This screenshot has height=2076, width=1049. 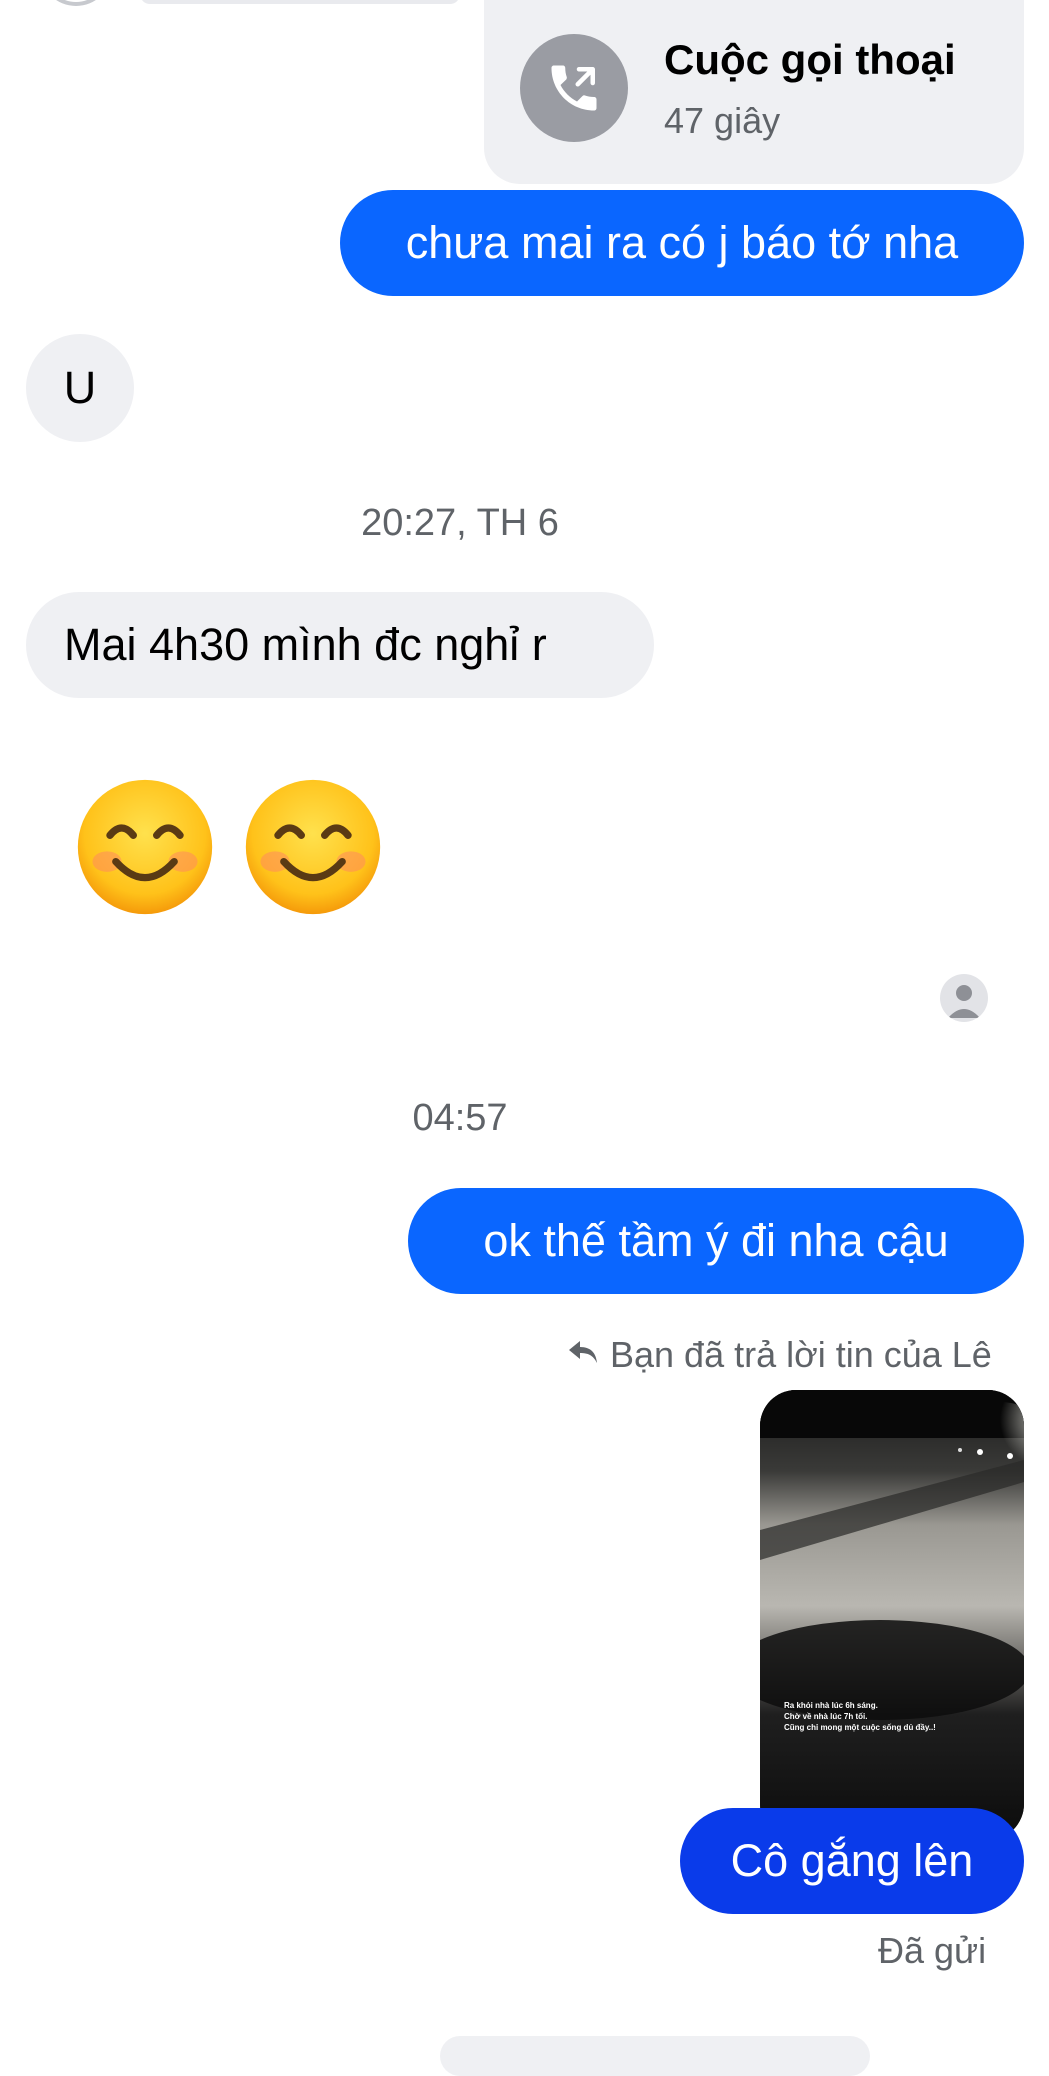 I want to click on message-outgoing: Cô gắng lên, so click(x=852, y=1861).